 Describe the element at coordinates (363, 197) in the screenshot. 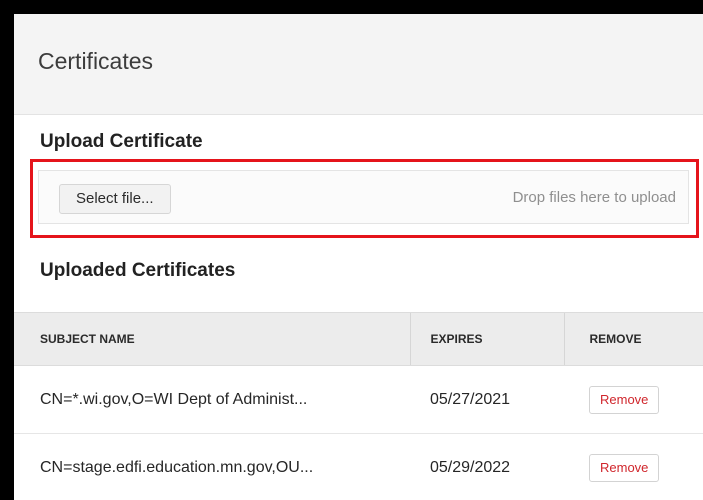

I see `file-drop-zone: Select file... Drop files here to upload` at that location.